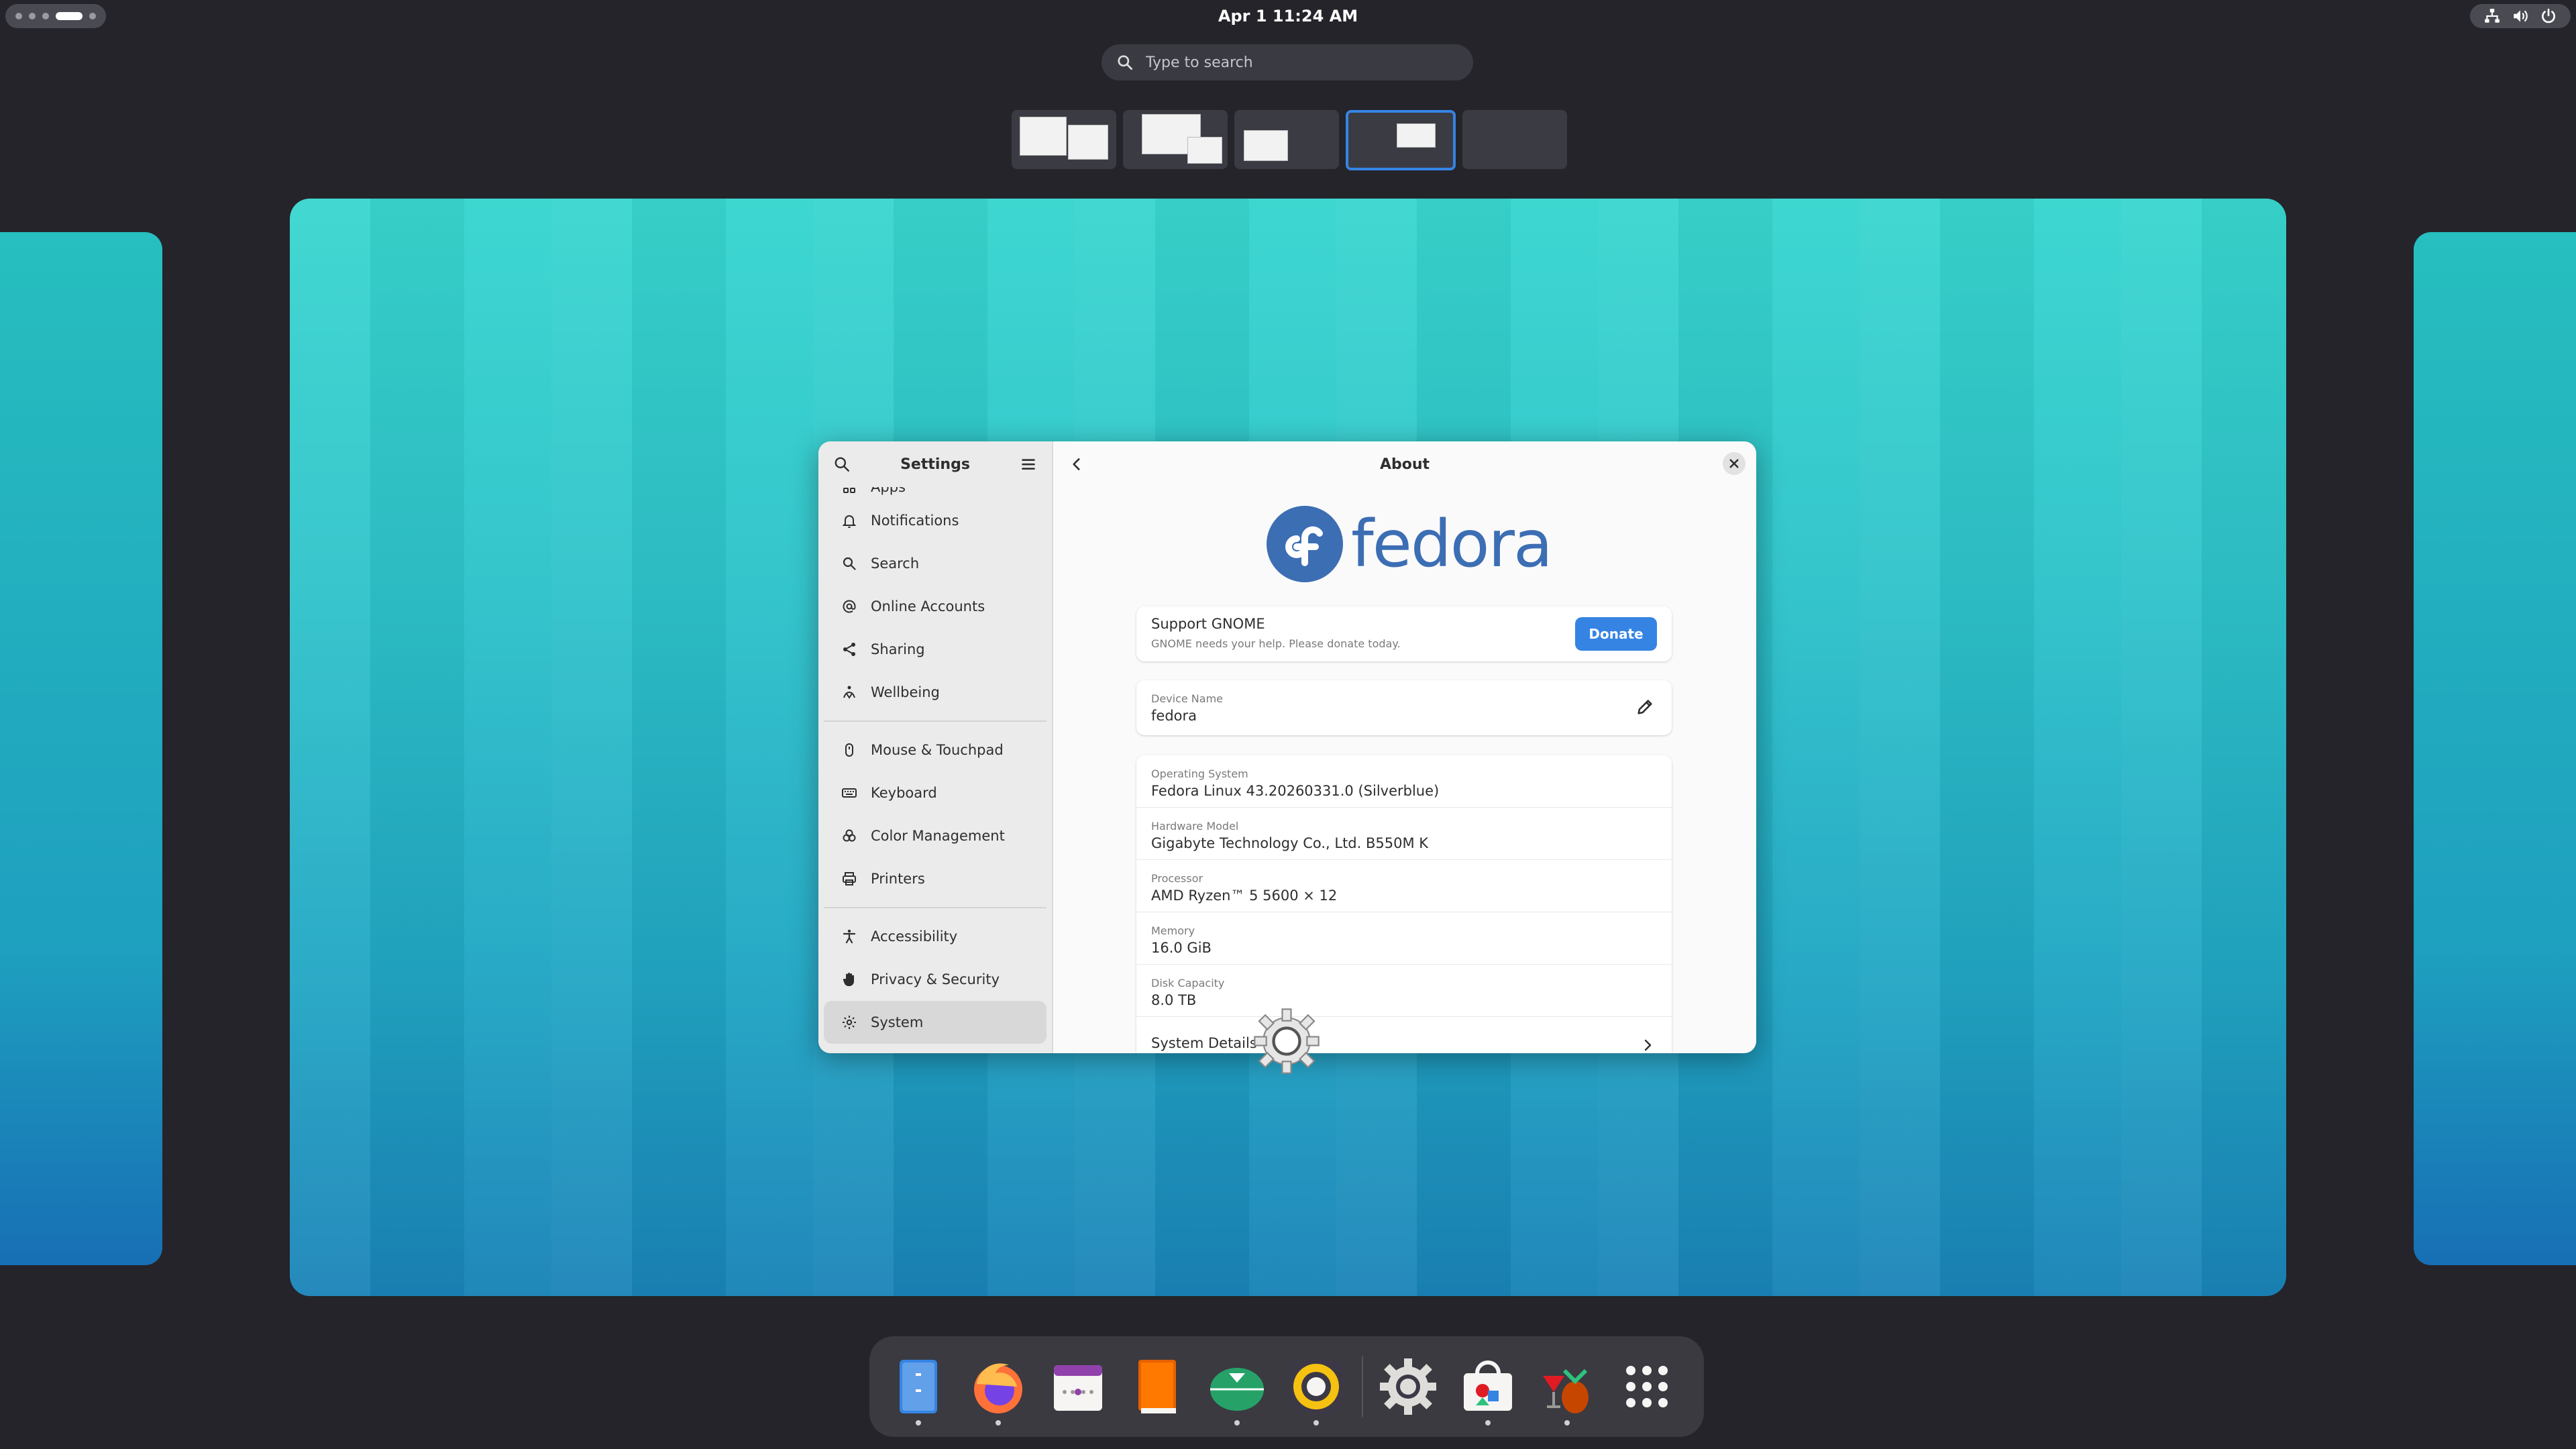  What do you see at coordinates (1290, 843) in the screenshot?
I see `info-value: Gigabyte Technology Co., Ltd. B550M K` at bounding box center [1290, 843].